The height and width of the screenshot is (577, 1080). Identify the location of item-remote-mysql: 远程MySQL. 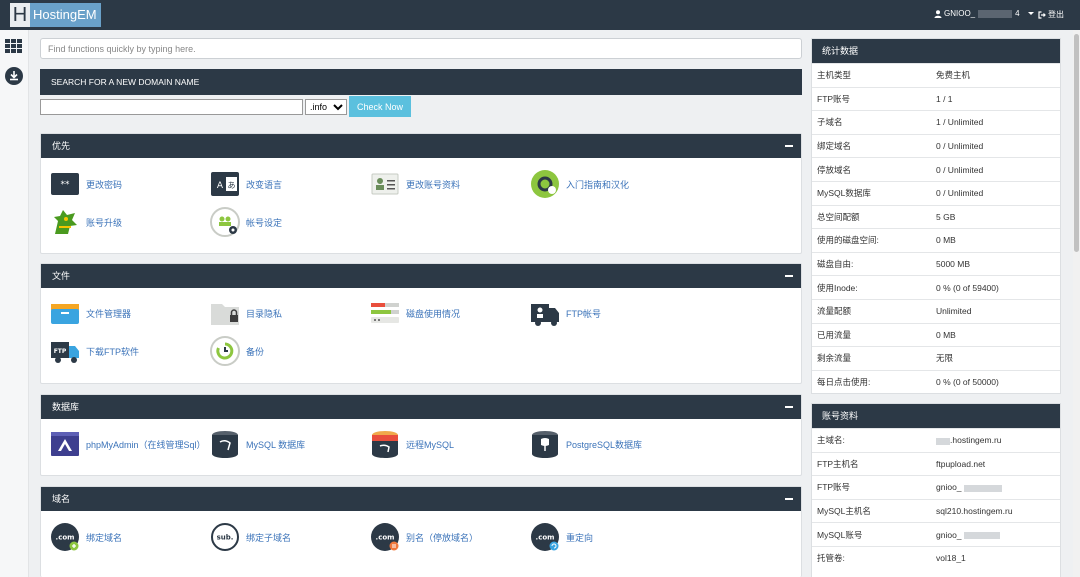
(412, 444).